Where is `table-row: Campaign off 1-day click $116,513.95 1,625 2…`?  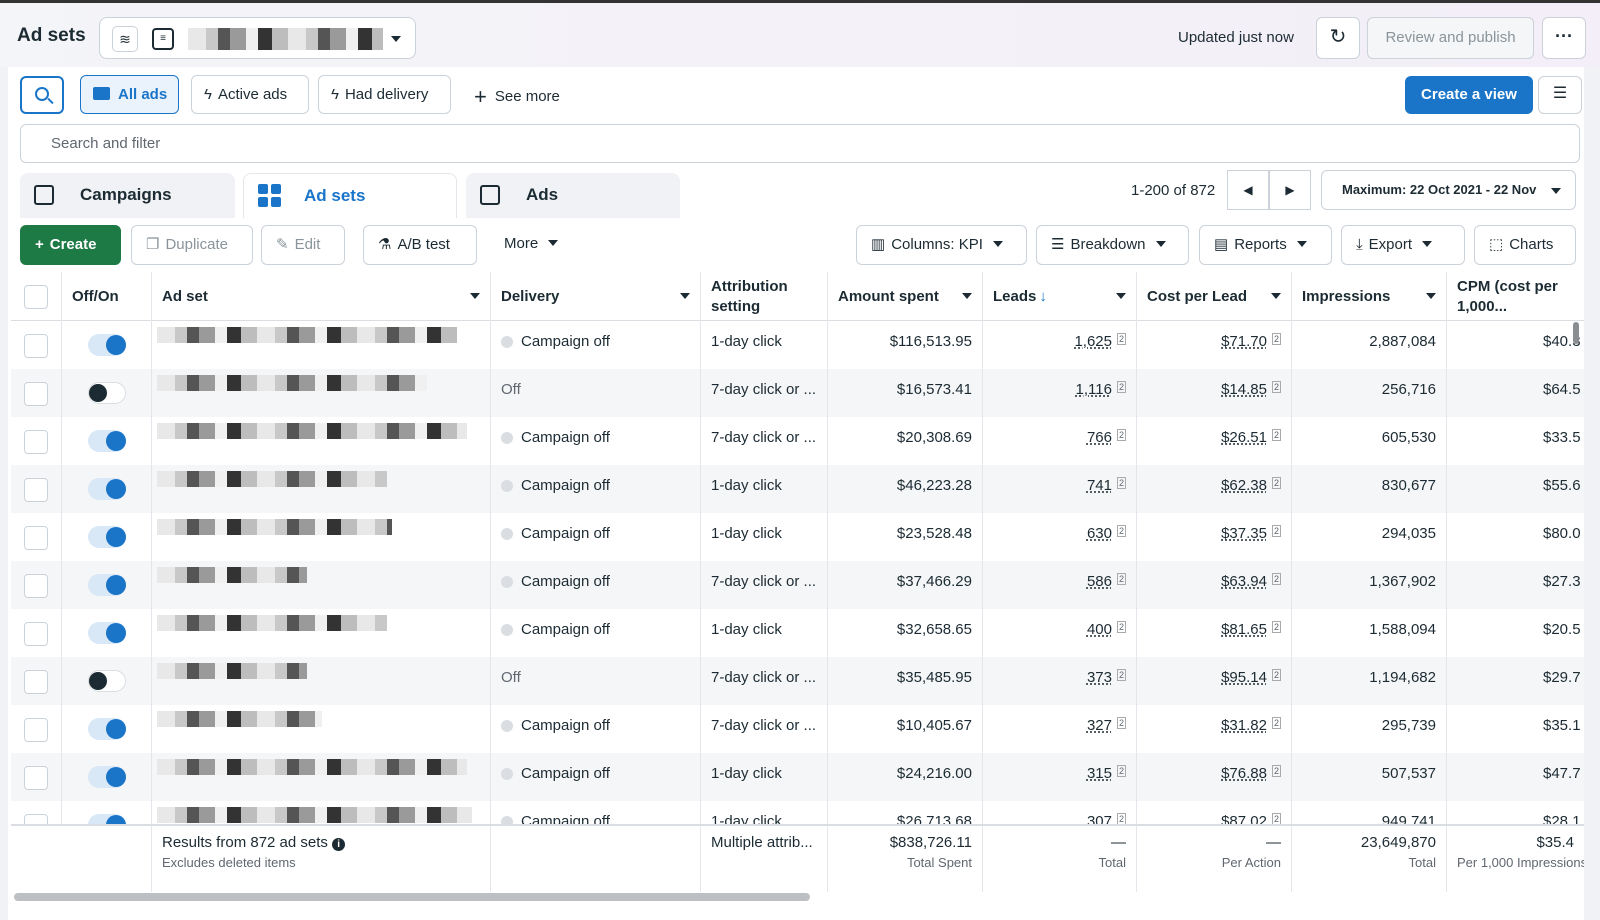
table-row: Campaign off 1-day click $116,513.95 1,625 2… is located at coordinates (797, 345).